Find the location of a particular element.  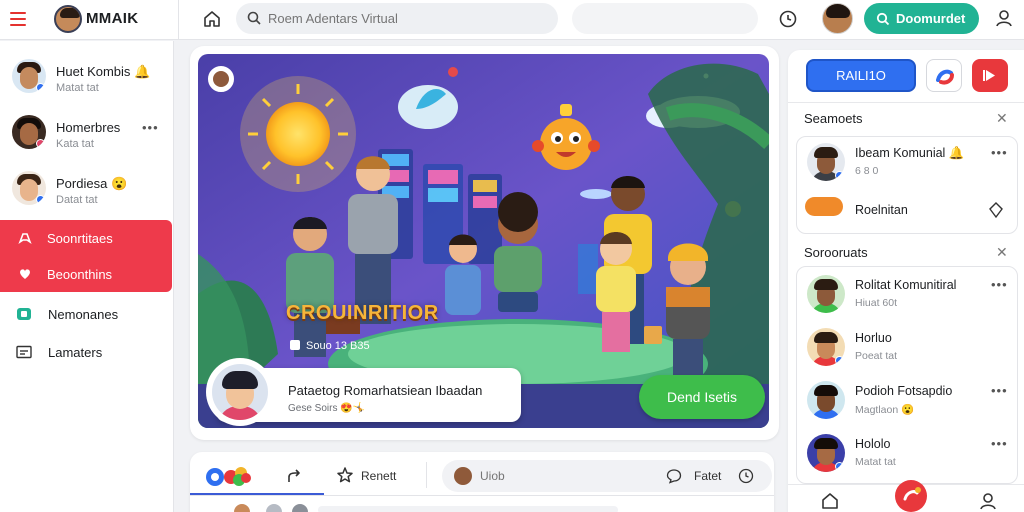

nav-item-soonrtitaes: Soonrtitaes is located at coordinates (86, 238).